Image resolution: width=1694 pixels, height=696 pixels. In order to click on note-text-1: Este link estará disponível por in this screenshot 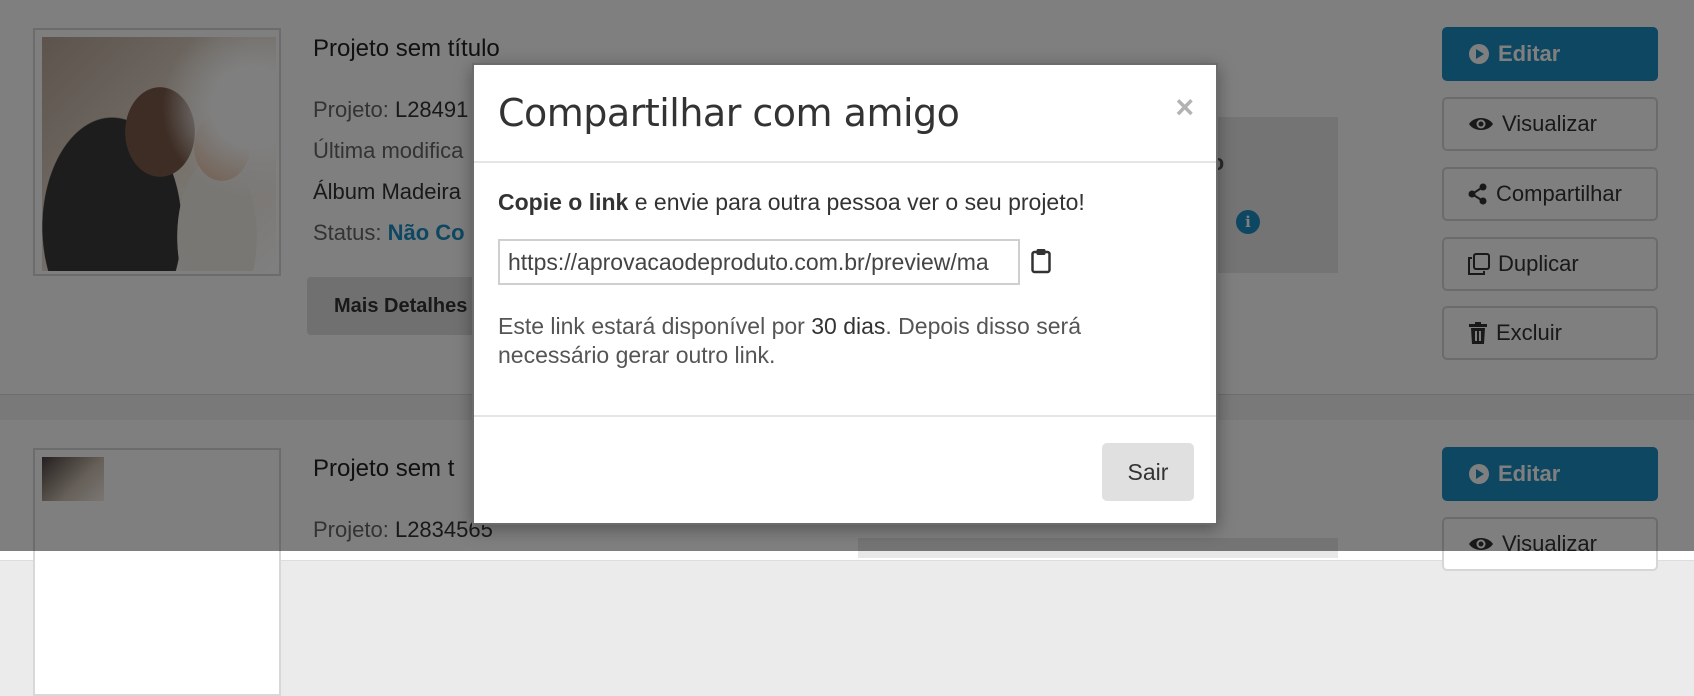, I will do `click(655, 326)`.